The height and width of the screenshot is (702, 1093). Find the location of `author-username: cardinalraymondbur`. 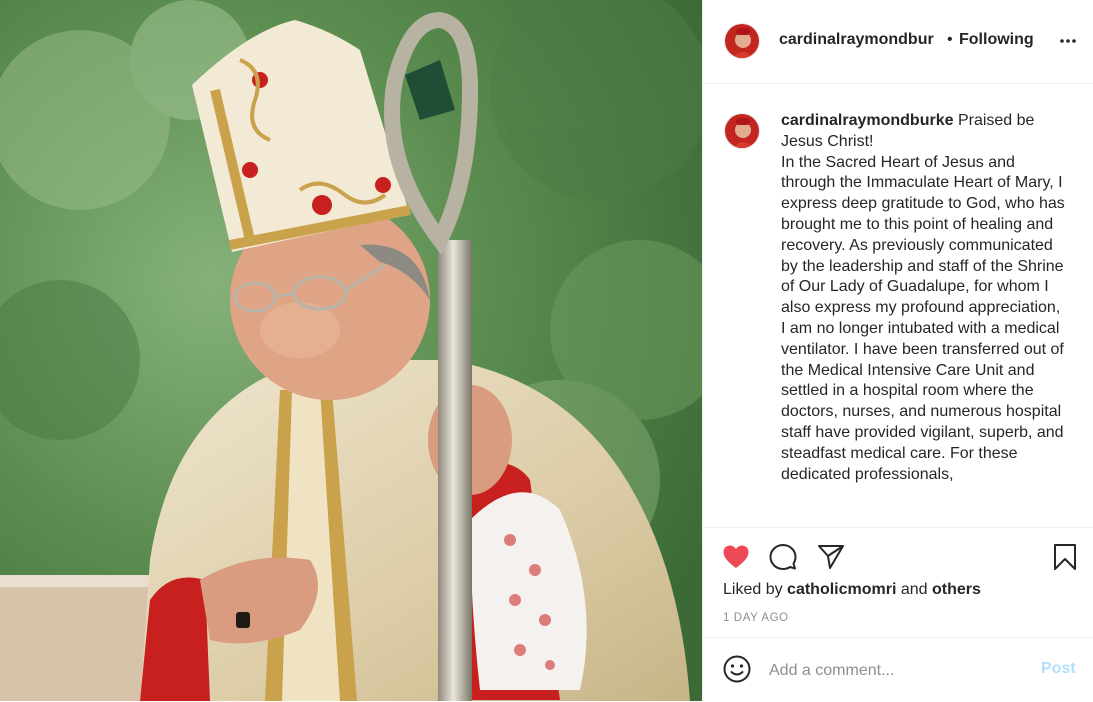

author-username: cardinalraymondbur is located at coordinates (856, 40).